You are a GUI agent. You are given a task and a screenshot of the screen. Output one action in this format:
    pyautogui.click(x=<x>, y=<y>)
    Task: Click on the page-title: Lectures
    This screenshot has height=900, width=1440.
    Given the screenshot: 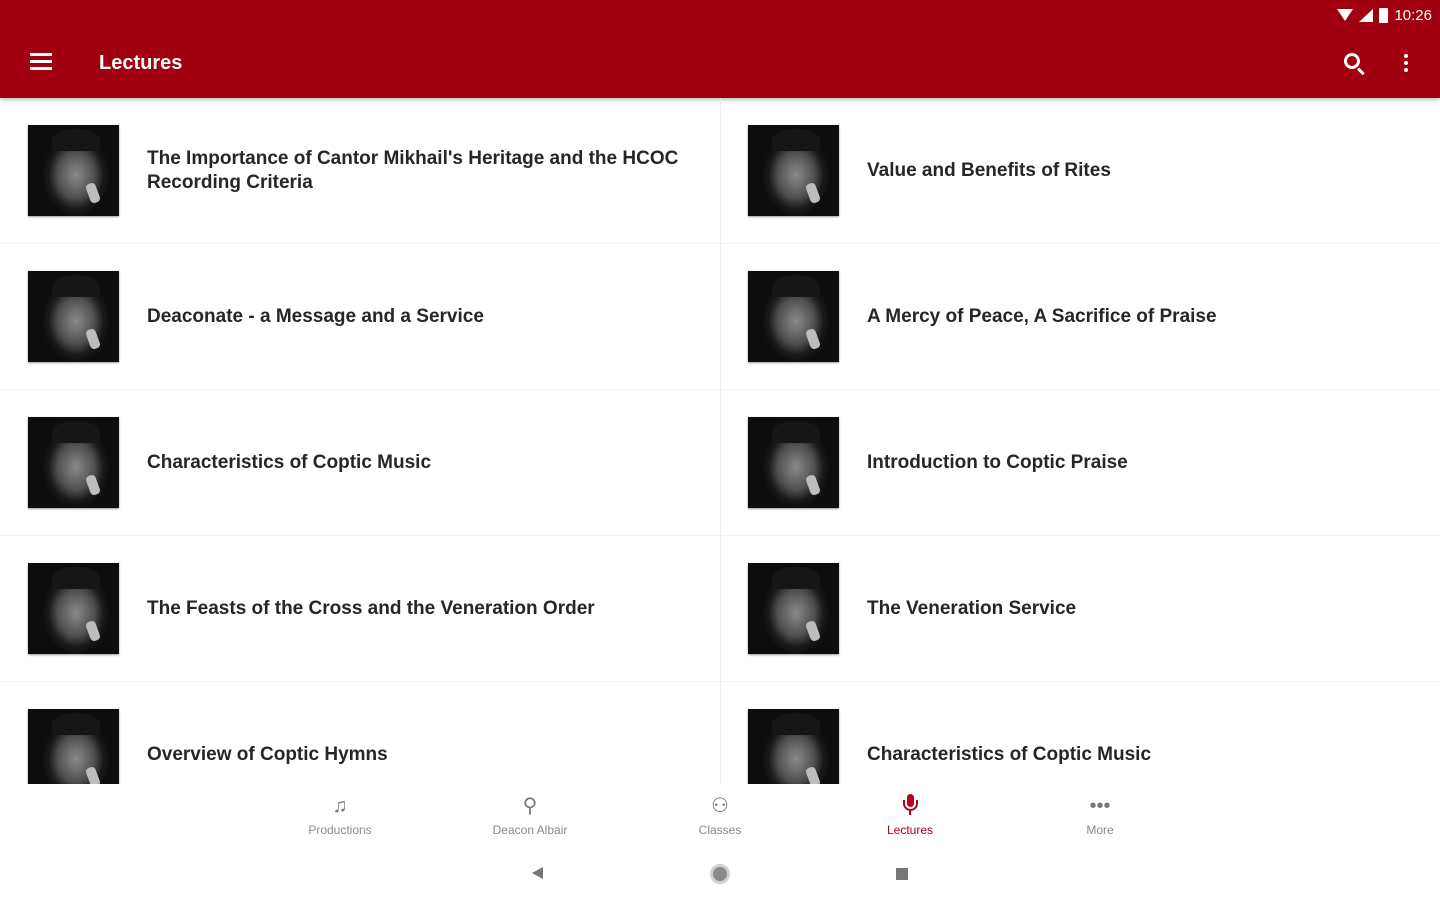 What is the action you would take?
    pyautogui.click(x=141, y=63)
    